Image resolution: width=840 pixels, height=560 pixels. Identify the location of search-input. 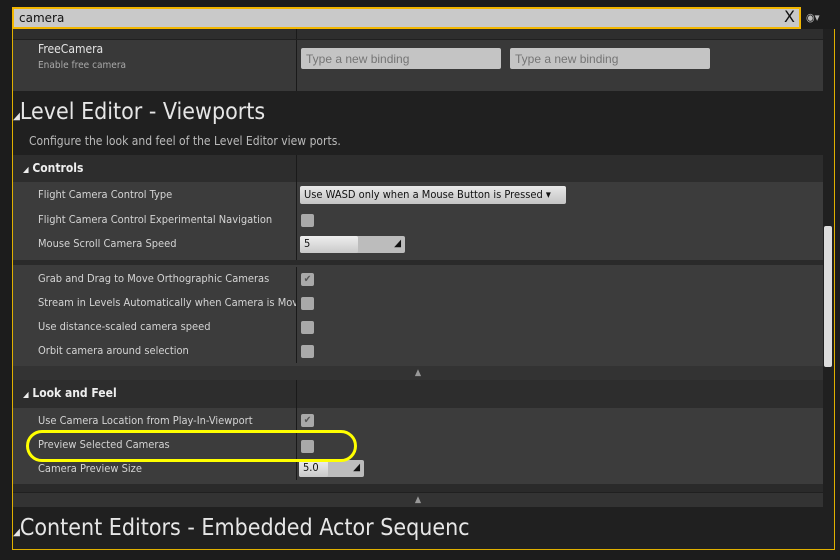
(396, 18).